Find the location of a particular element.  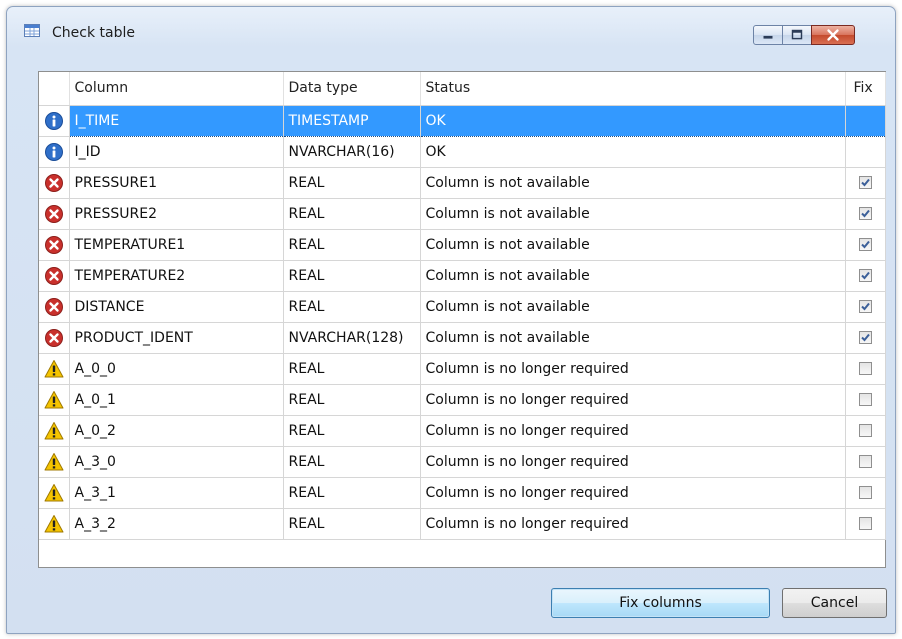

table-row: A_0_0 REAL Column is no longer required is located at coordinates (462, 369).